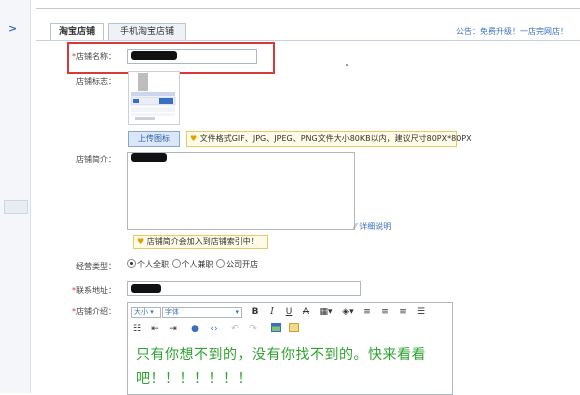  I want to click on font-size-select: 大小 ▾, so click(146, 312).